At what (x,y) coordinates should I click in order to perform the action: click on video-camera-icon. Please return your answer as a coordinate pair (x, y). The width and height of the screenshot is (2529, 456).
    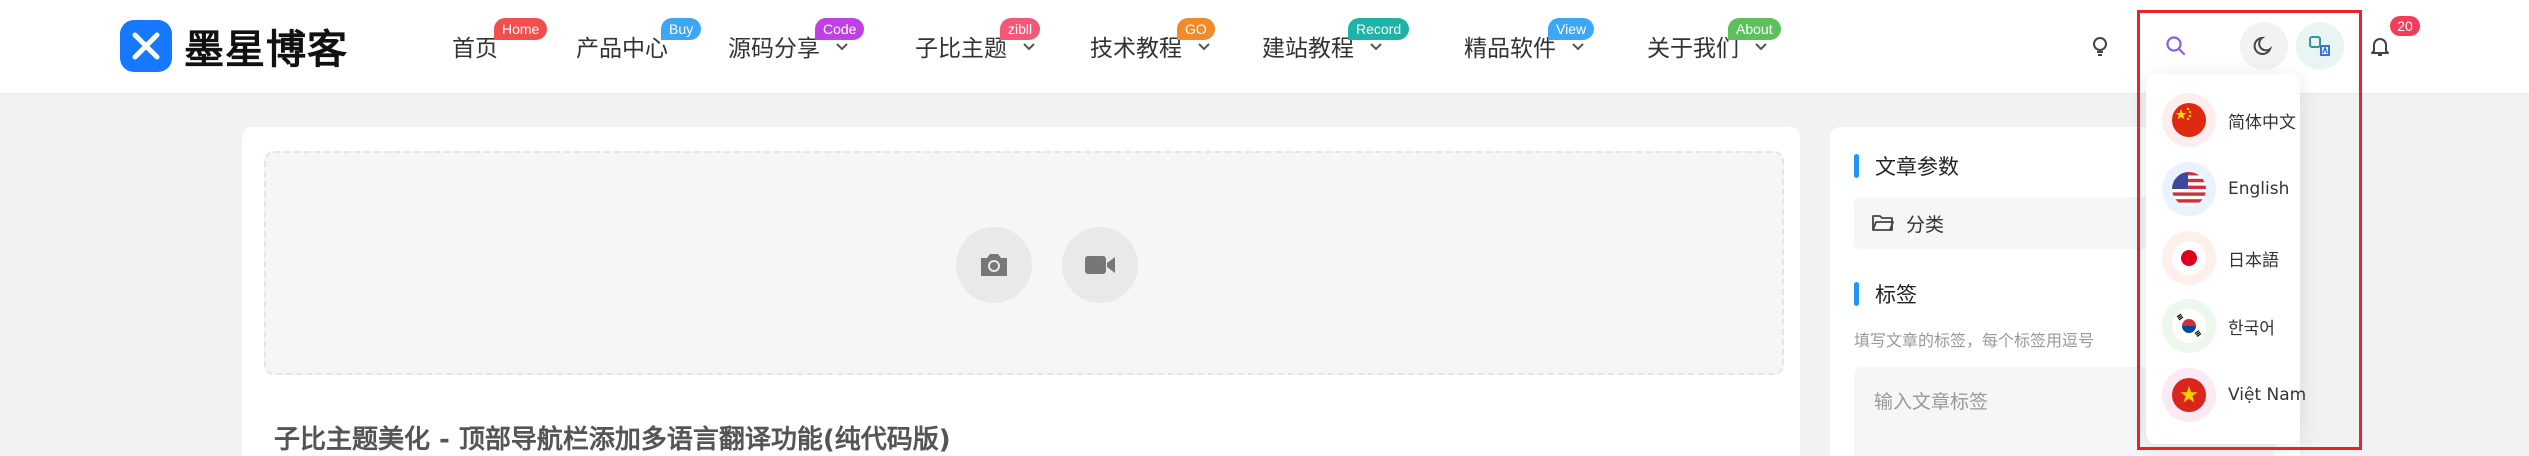
    Looking at the image, I should click on (1100, 265).